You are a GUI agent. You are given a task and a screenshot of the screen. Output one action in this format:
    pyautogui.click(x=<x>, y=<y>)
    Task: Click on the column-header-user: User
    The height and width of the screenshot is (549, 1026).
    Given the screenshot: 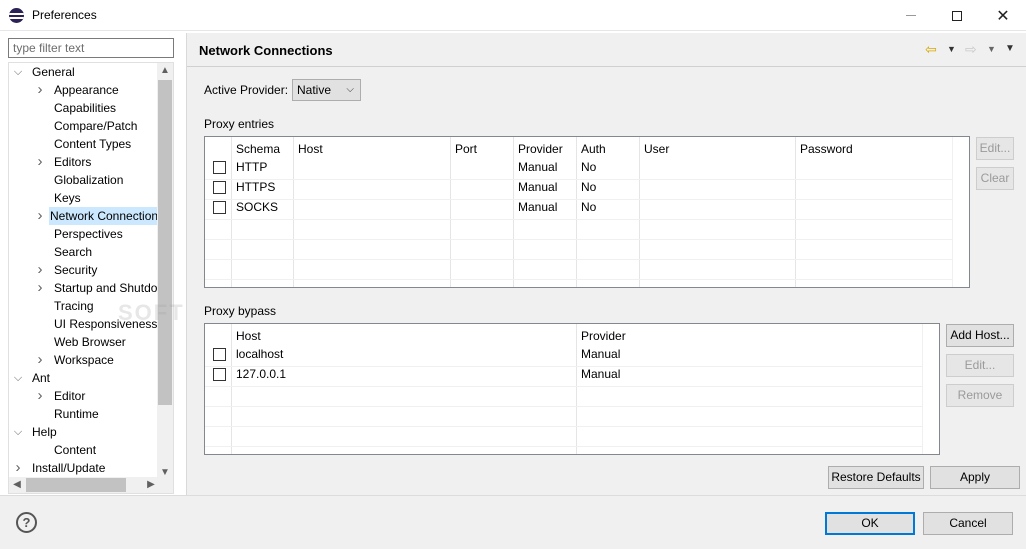 What is the action you would take?
    pyautogui.click(x=717, y=149)
    